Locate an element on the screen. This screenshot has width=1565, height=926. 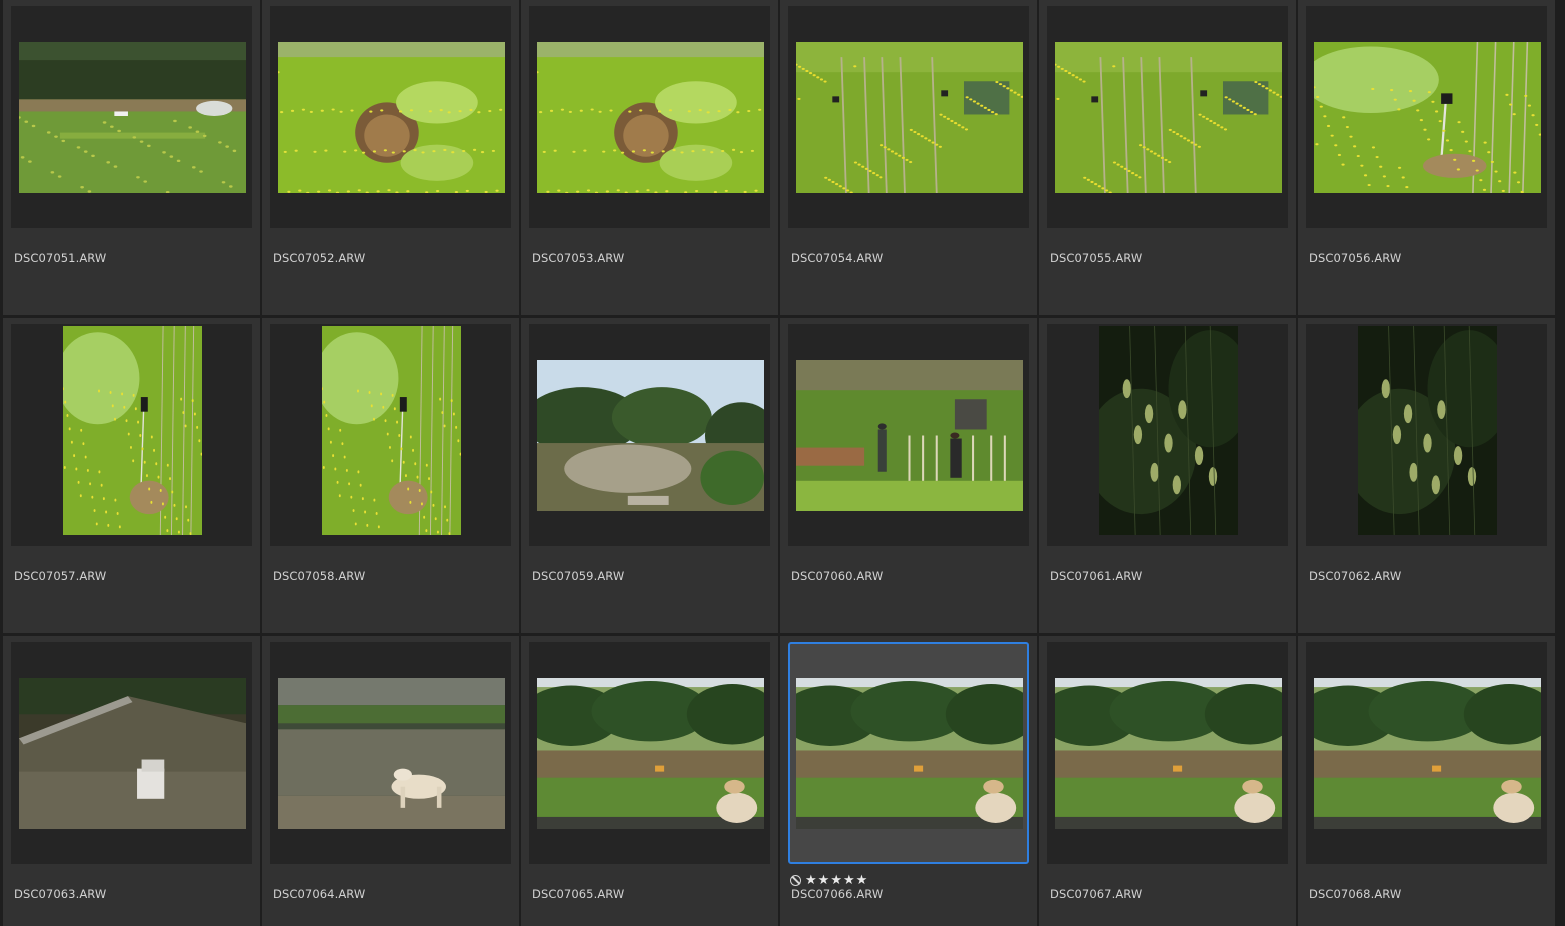
thumbnail-cell: DSC07054.ARW is located at coordinates (908, 157).